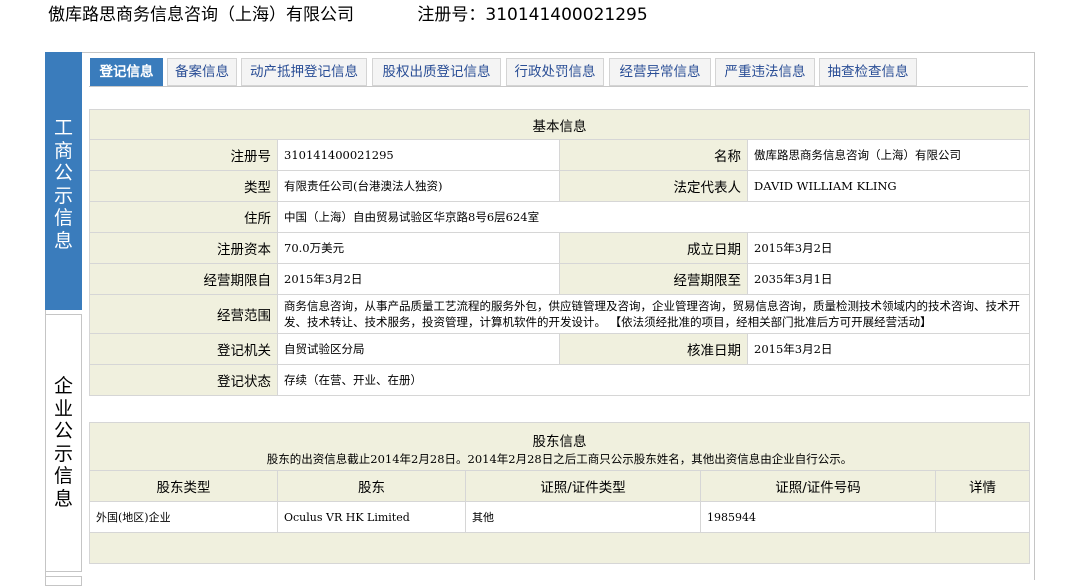 This screenshot has height=586, width=1089. What do you see at coordinates (418, 248) in the screenshot?
I see `value-capital: 70.0万美元` at bounding box center [418, 248].